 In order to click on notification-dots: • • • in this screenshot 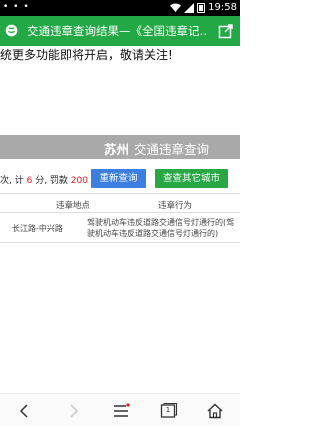, I will do `click(16, 7)`.